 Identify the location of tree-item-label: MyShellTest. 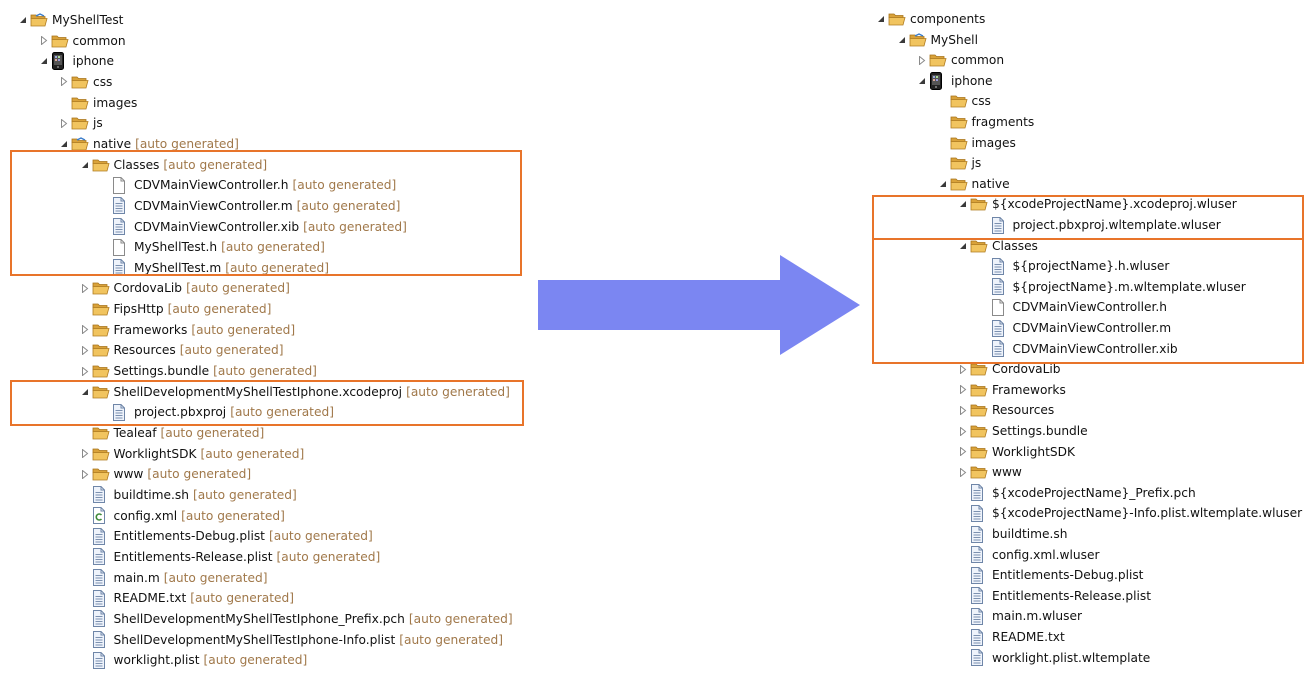
(88, 20).